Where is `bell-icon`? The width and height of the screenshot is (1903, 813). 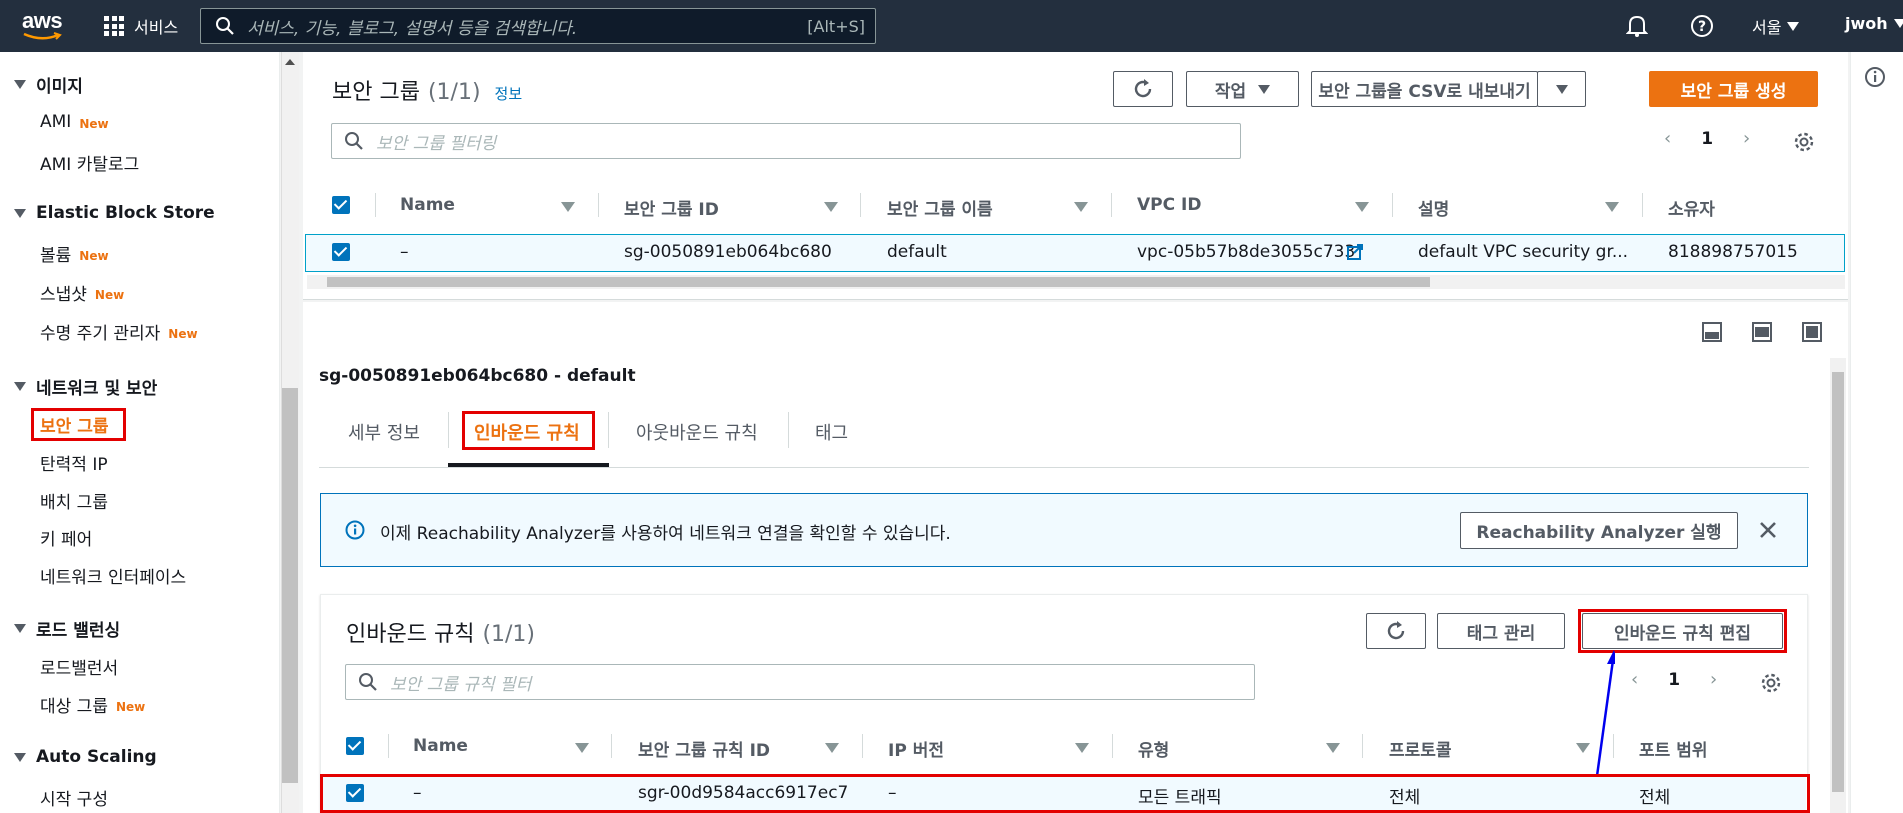 bell-icon is located at coordinates (1637, 26).